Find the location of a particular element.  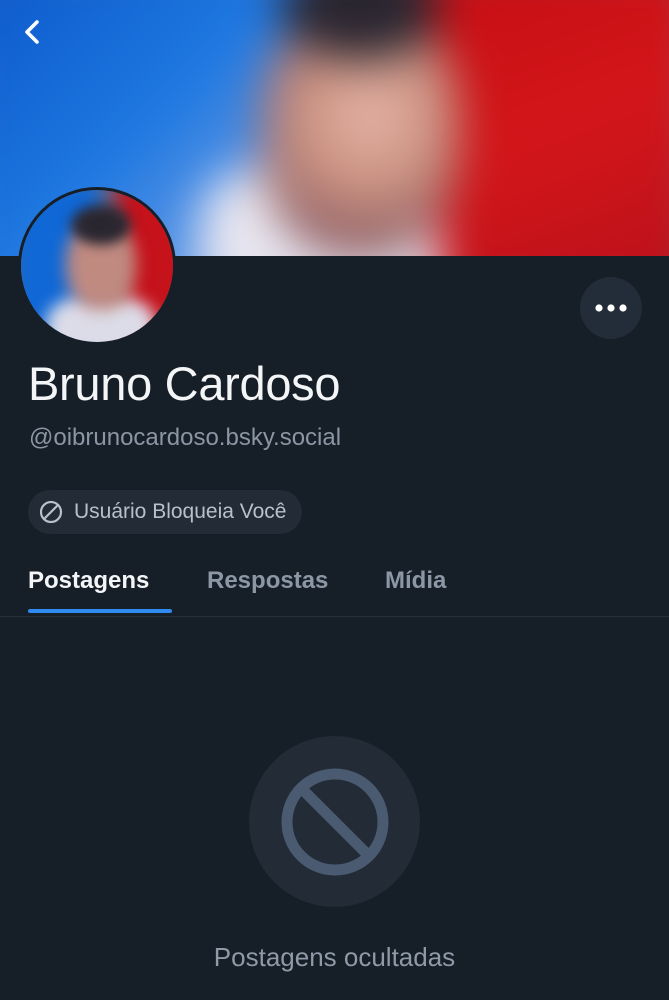

back-button is located at coordinates (32, 32).